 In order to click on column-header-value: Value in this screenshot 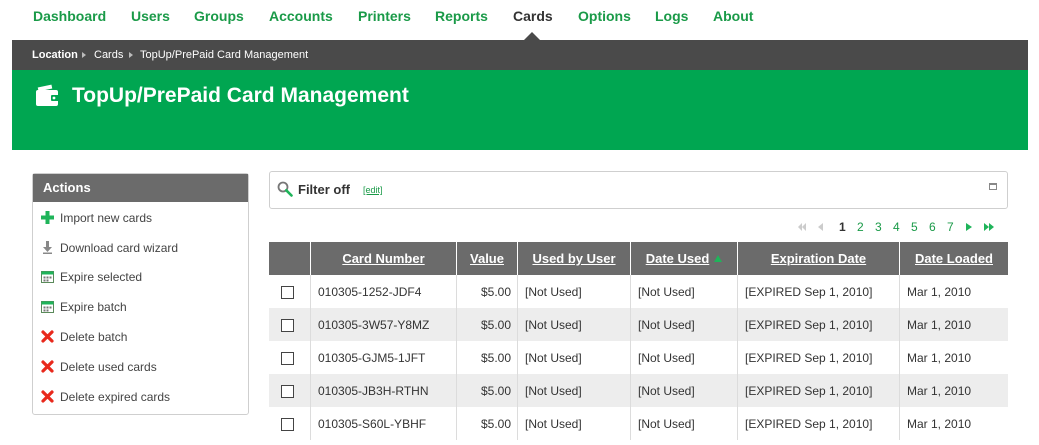, I will do `click(486, 258)`.